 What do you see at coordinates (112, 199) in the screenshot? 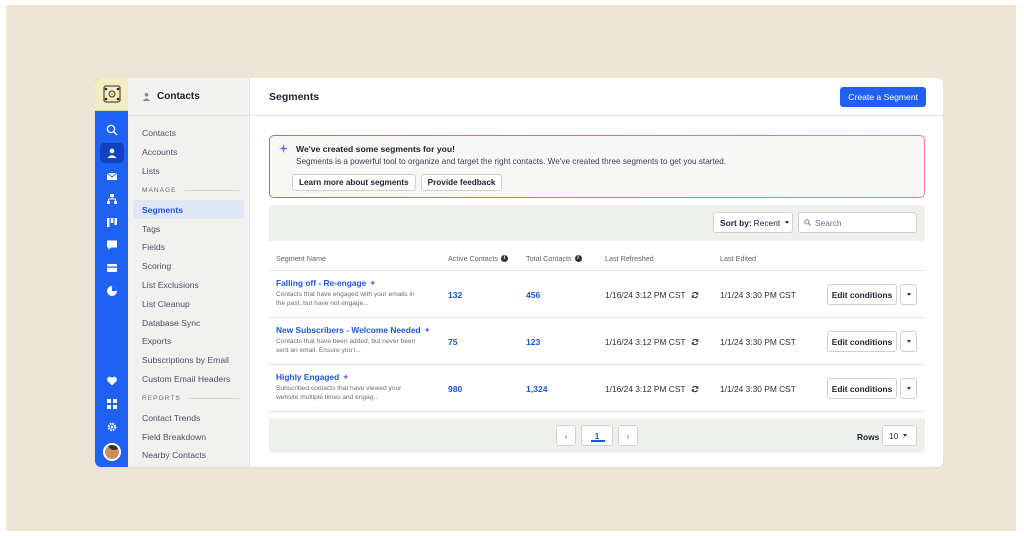
I see `sitemap-icon` at bounding box center [112, 199].